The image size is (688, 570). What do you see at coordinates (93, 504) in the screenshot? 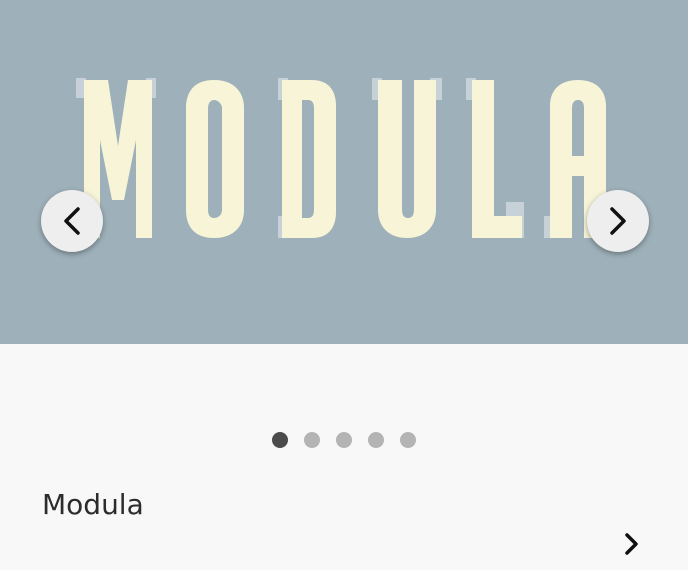
I see `item-title: Modula` at bounding box center [93, 504].